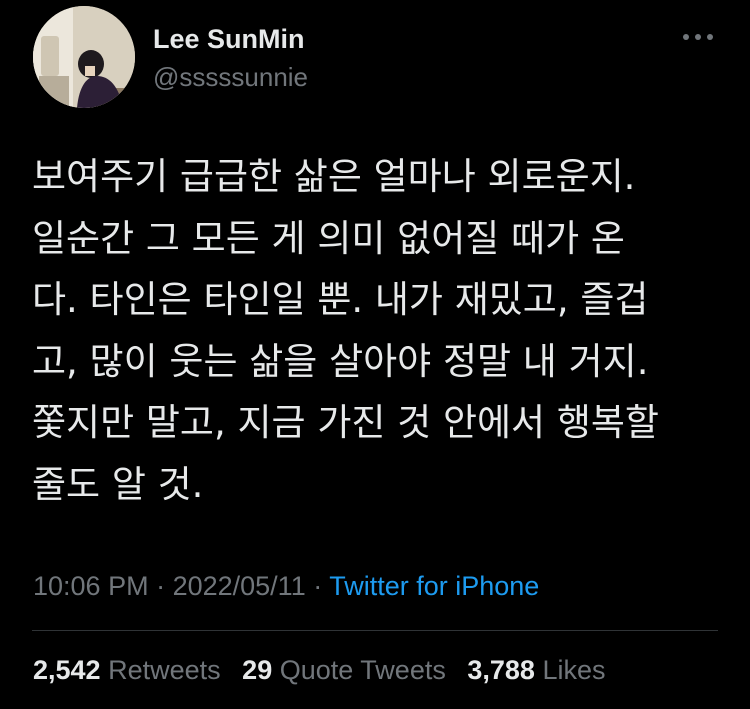 The width and height of the screenshot is (750, 709). What do you see at coordinates (230, 77) in the screenshot?
I see `author-handle: @sssssunnie` at bounding box center [230, 77].